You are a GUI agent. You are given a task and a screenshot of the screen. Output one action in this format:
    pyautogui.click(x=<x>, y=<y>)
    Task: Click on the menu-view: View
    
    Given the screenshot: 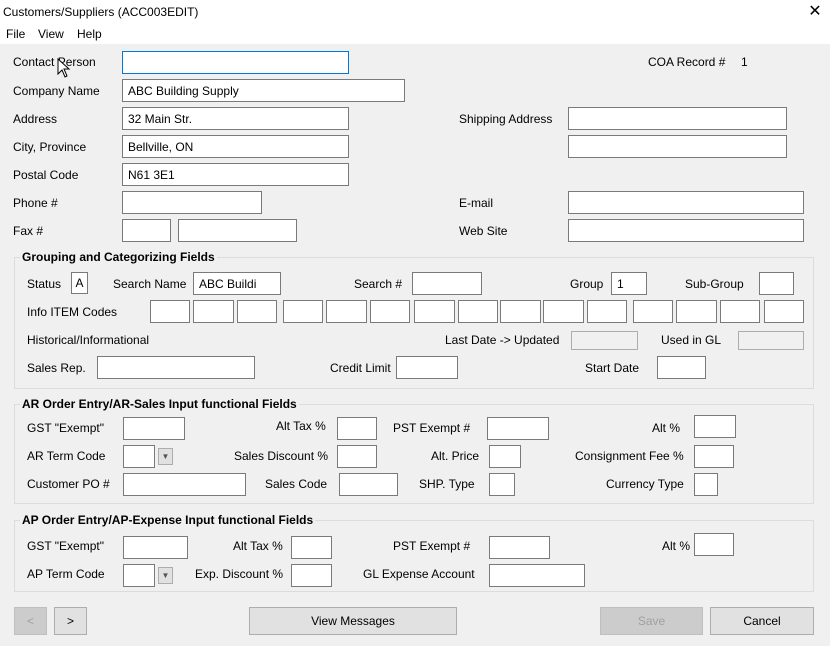 What is the action you would take?
    pyautogui.click(x=51, y=34)
    